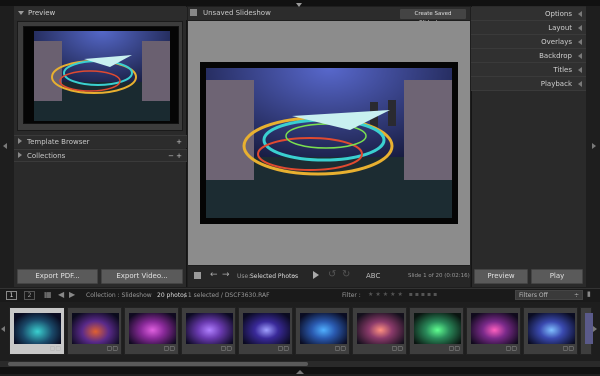 The height and width of the screenshot is (376, 600). Describe the element at coordinates (501, 276) in the screenshot. I see `preview-button: Preview` at that location.